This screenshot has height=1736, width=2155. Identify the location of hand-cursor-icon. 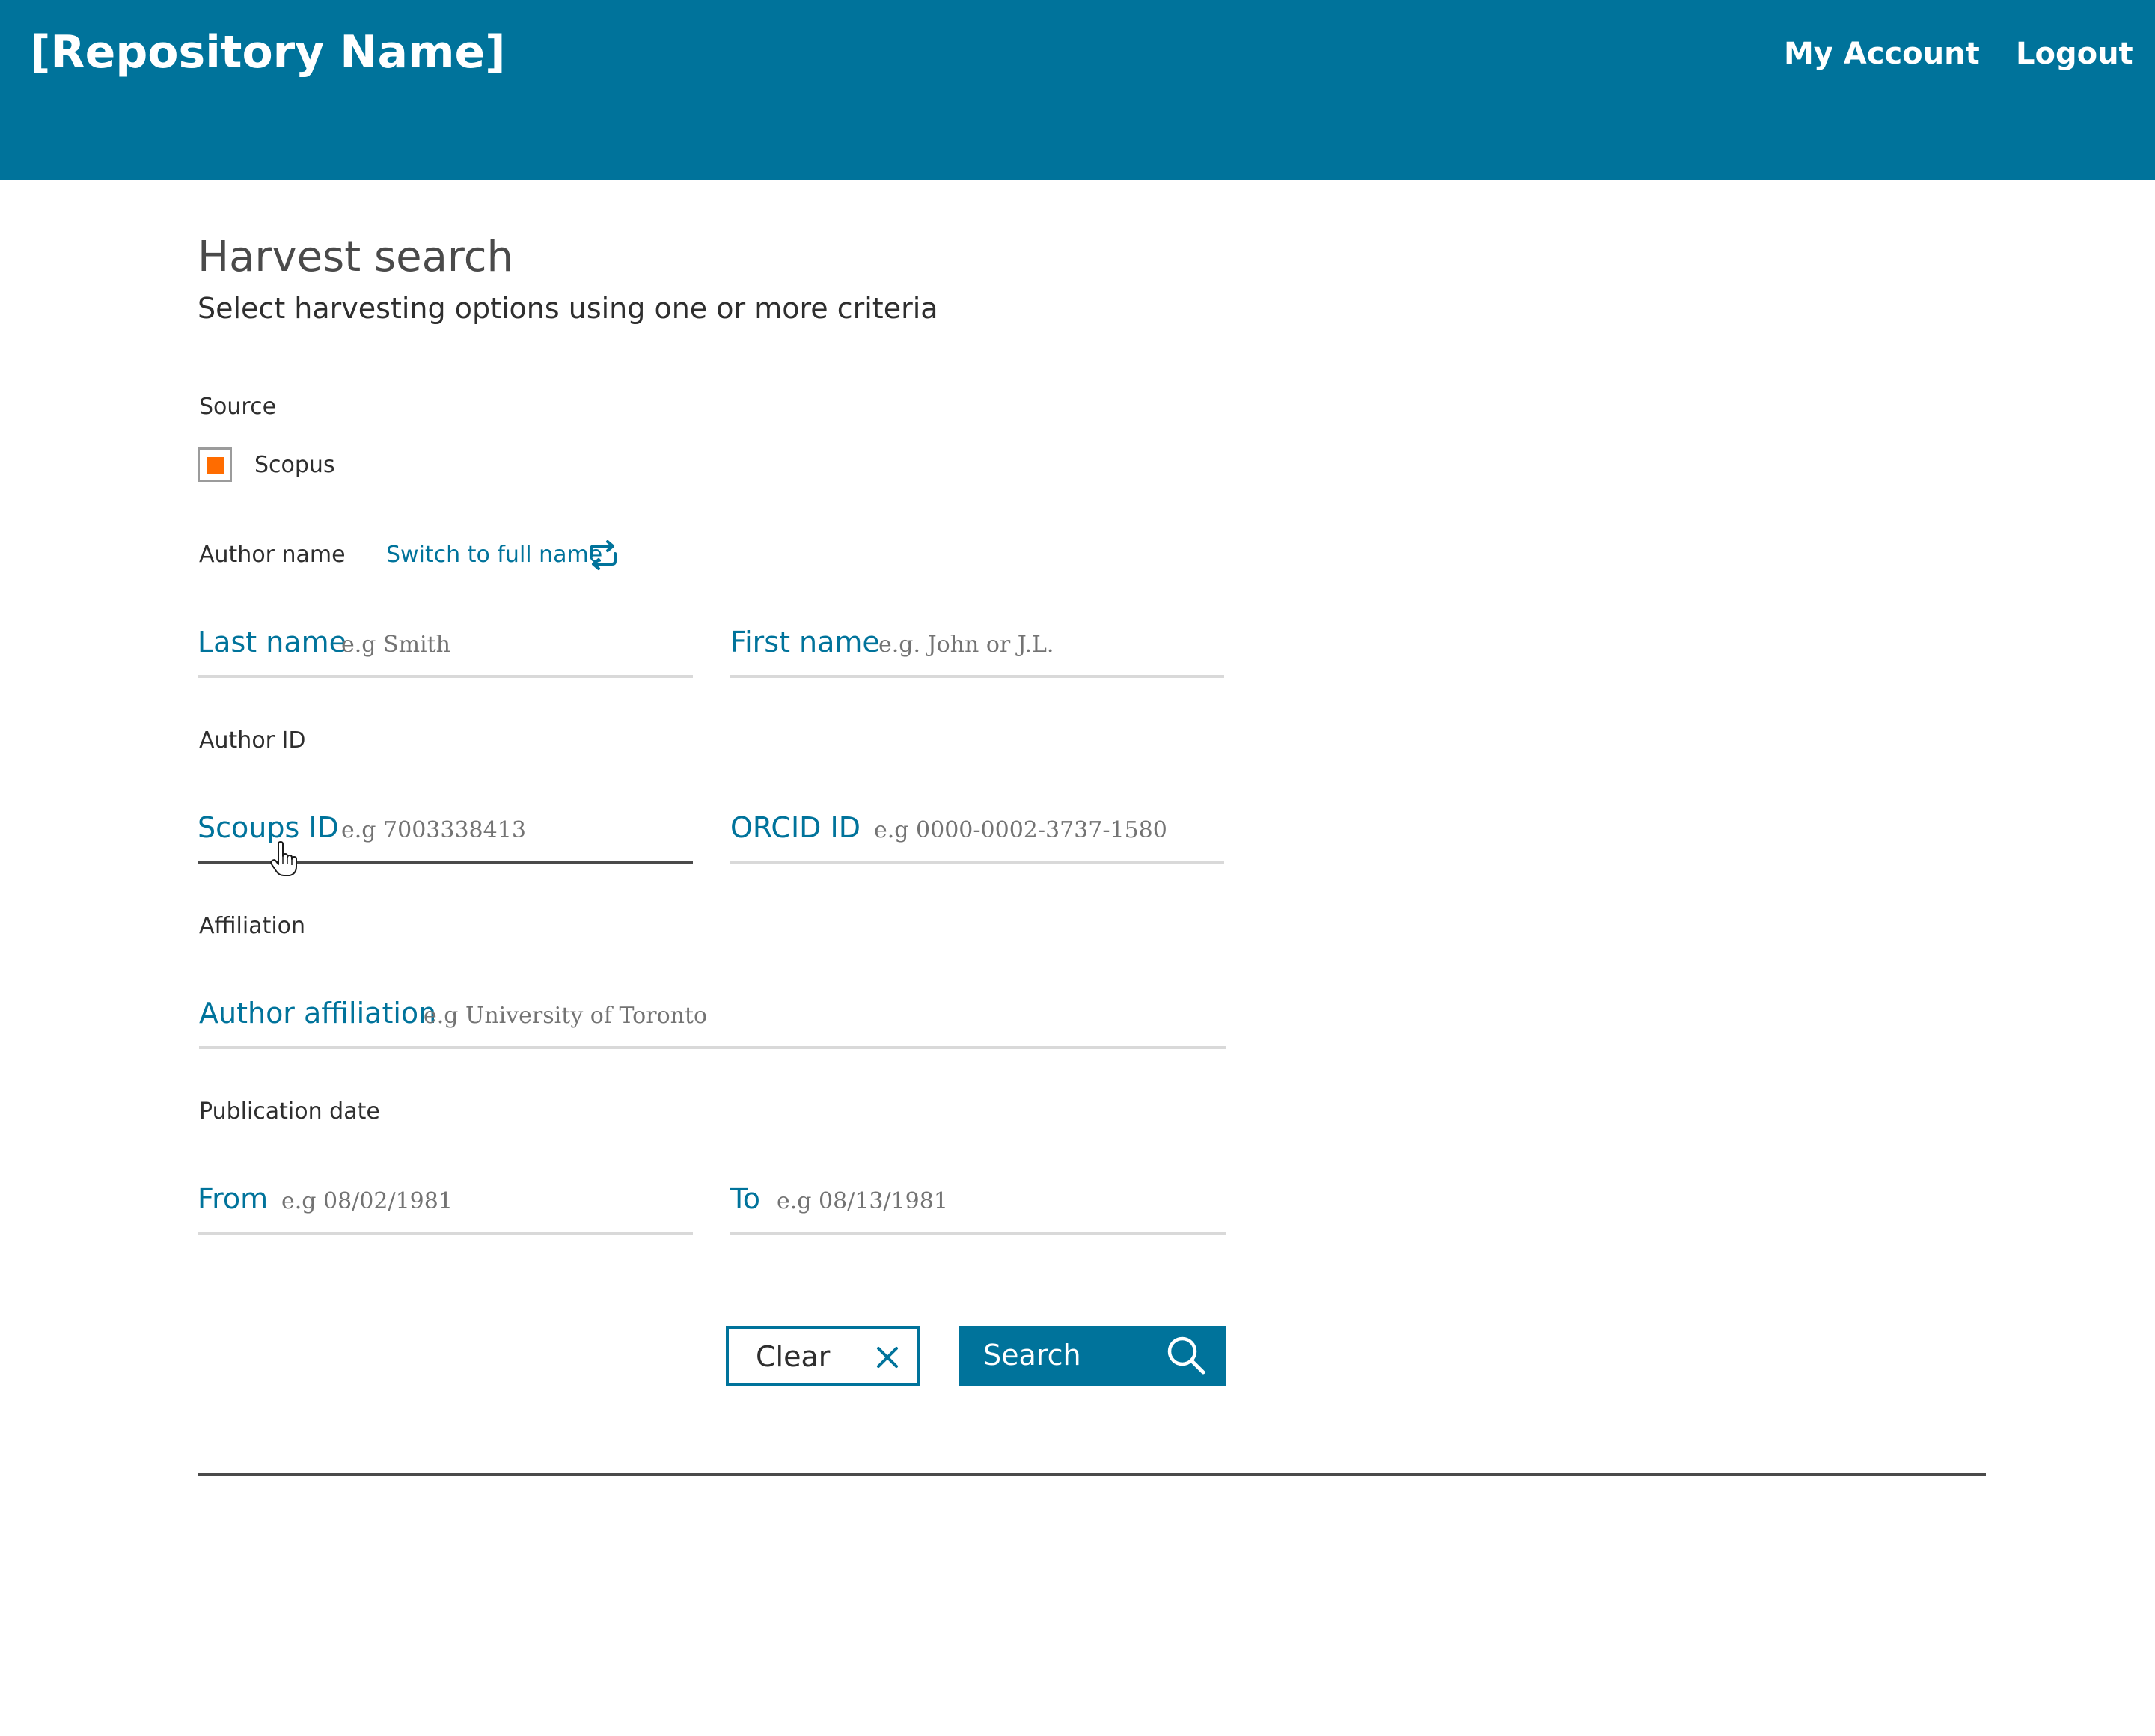
(283, 859).